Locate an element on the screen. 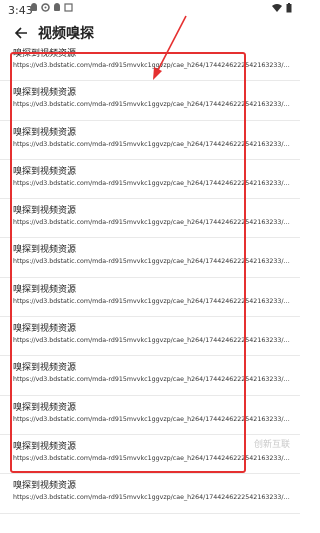  status-right-icons is located at coordinates (282, 8).